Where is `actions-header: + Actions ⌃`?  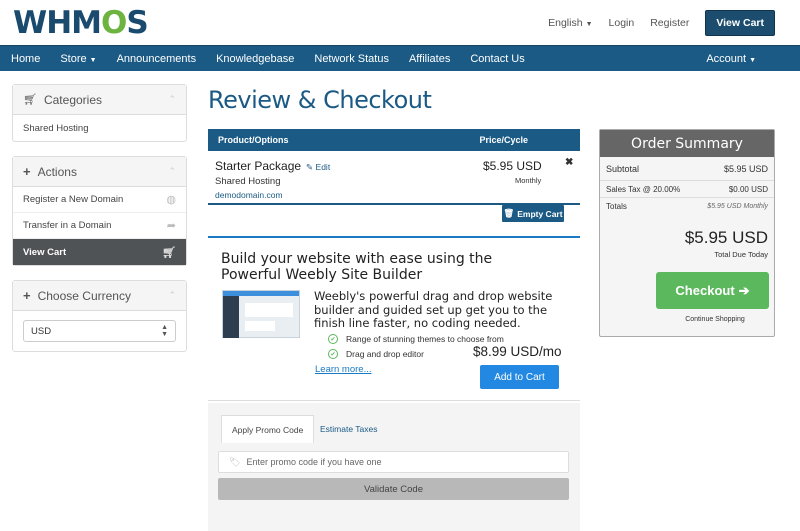 actions-header: + Actions ⌃ is located at coordinates (99, 172).